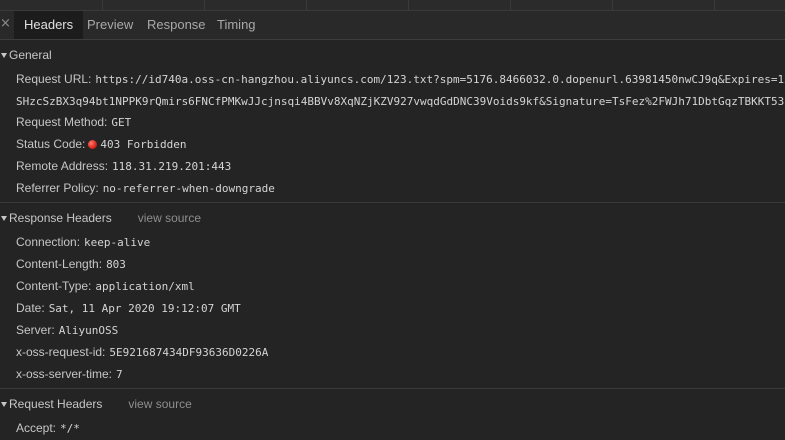 Image resolution: width=785 pixels, height=440 pixels. Describe the element at coordinates (57, 188) in the screenshot. I see `row-key: Referrer Policy:` at that location.